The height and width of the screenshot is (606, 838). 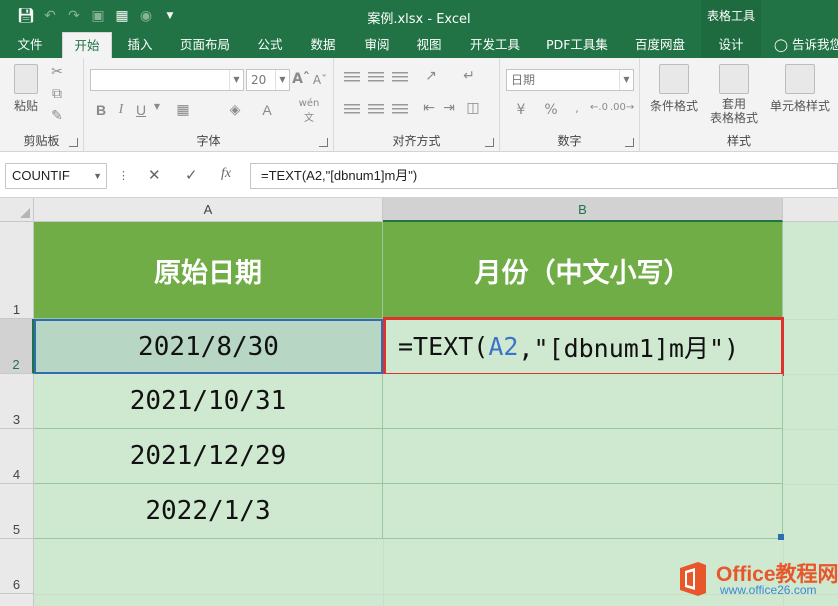 I want to click on styles-group-label: 样式, so click(x=738, y=141).